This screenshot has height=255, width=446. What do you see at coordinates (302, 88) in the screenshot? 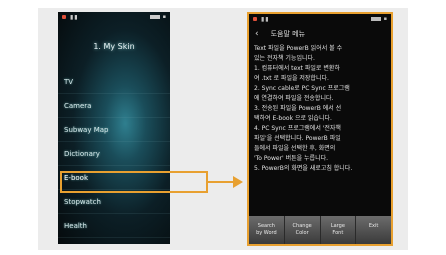
I see `help-line: 2. Sync cable로 PC Sync 프로그램` at bounding box center [302, 88].